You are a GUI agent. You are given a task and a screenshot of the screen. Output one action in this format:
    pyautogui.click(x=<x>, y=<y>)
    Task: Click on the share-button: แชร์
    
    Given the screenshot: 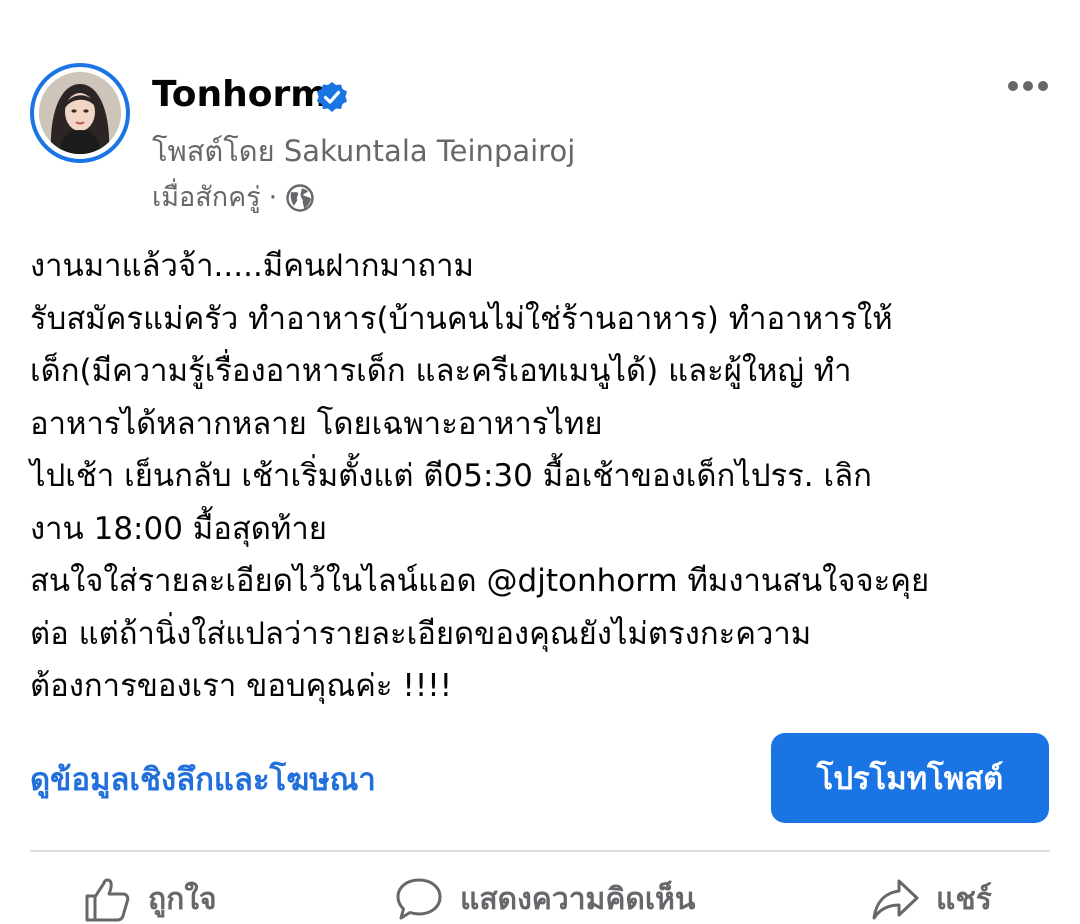 What is the action you would take?
    pyautogui.click(x=931, y=899)
    